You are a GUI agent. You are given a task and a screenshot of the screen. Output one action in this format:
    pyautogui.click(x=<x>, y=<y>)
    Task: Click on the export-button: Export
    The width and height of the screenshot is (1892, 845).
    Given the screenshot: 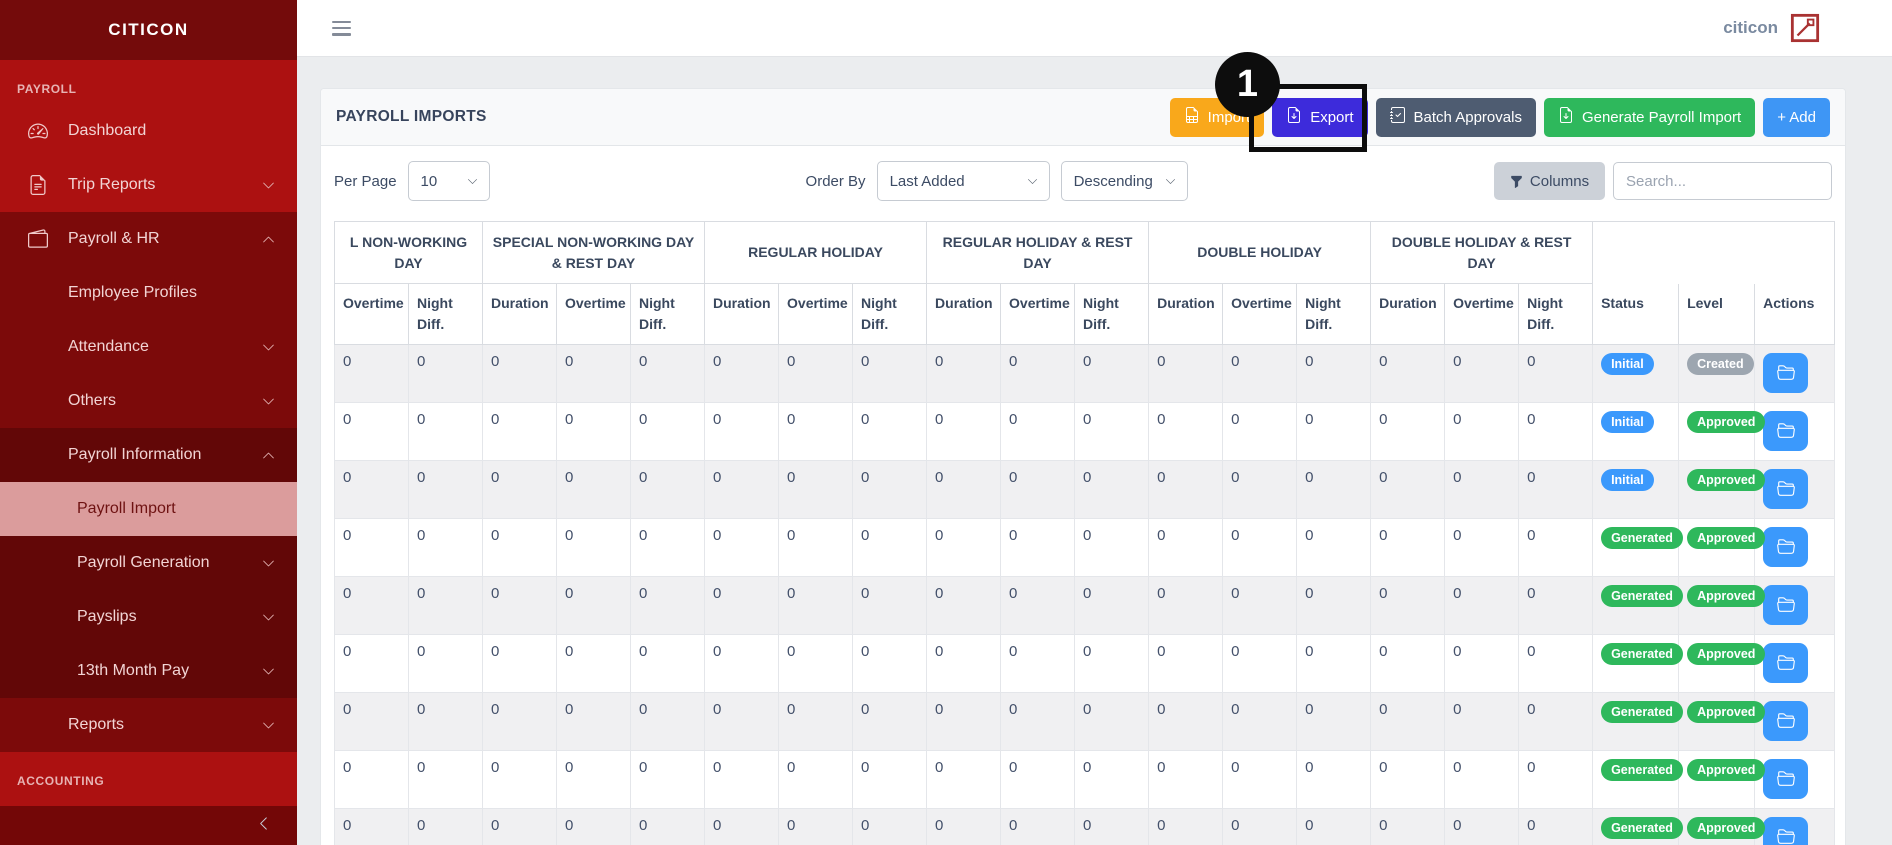 What is the action you would take?
    pyautogui.click(x=1320, y=117)
    